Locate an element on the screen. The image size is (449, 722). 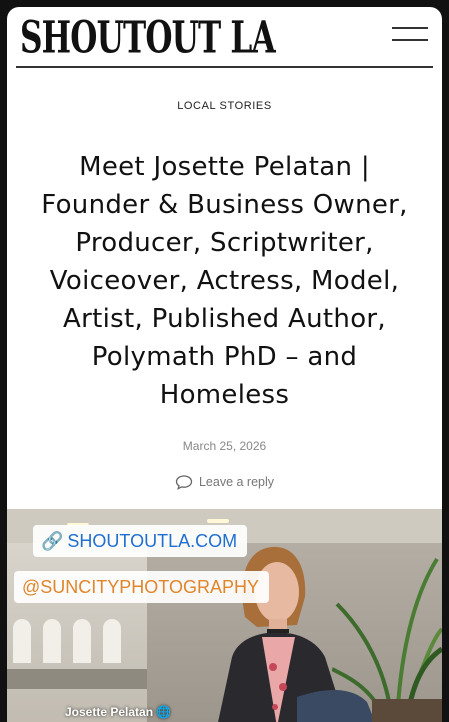
link-icon: 🔗 is located at coordinates (52, 541).